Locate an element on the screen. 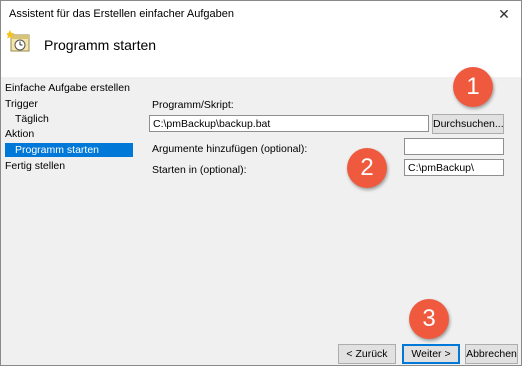 This screenshot has width=522, height=366. step-label: Fertig stellen is located at coordinates (35, 166).